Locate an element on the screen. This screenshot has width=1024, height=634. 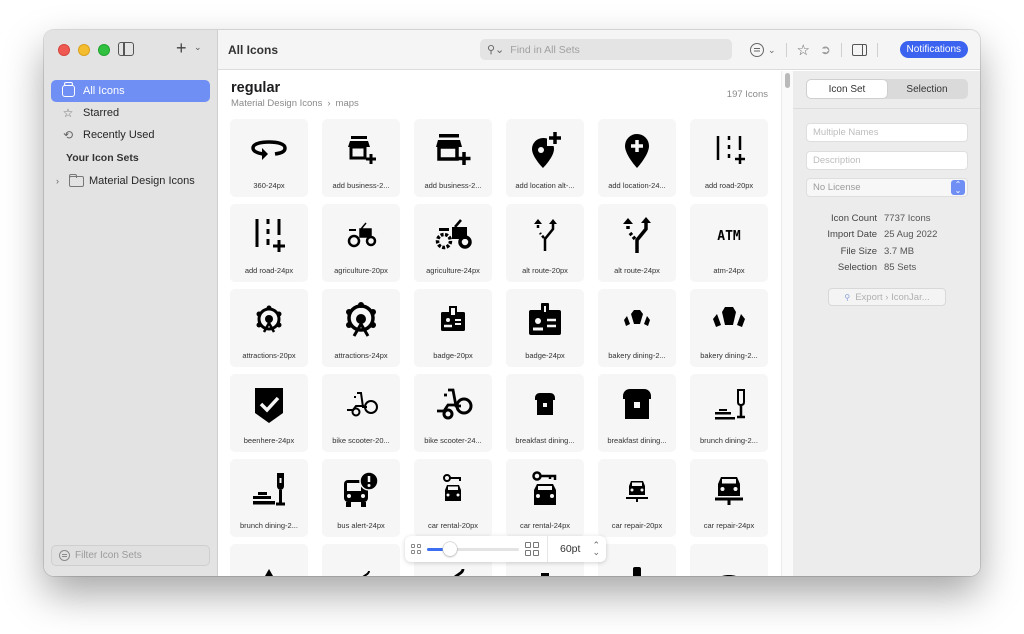
icon-label: alt route-20px is located at coordinates (545, 270).